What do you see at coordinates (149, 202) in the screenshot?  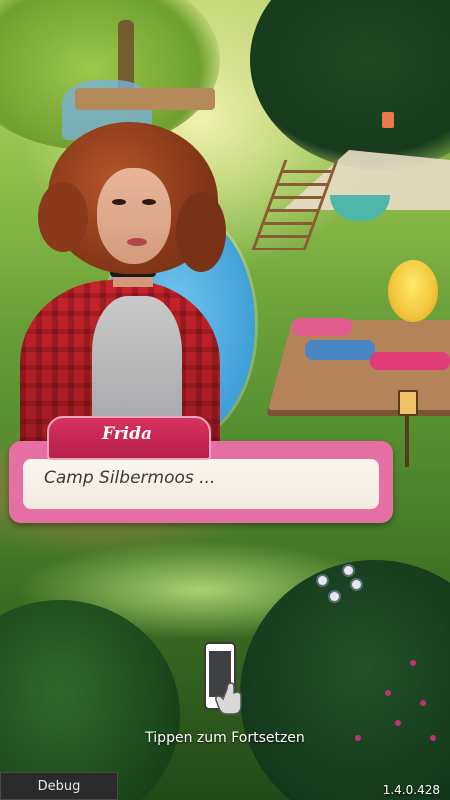 I see `character-eye-right` at bounding box center [149, 202].